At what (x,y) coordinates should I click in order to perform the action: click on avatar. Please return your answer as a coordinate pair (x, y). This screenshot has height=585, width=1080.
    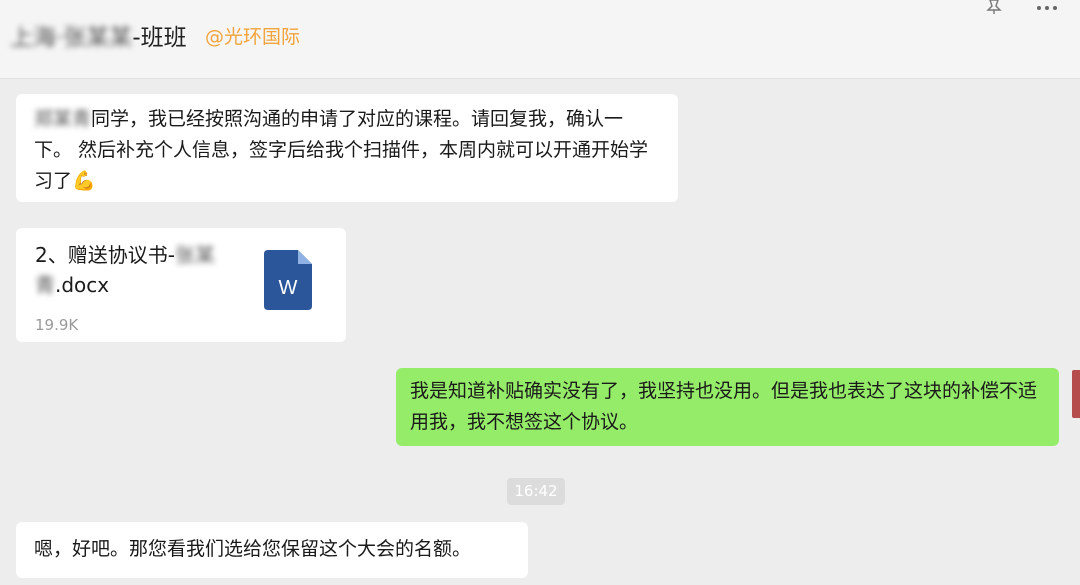
    Looking at the image, I should click on (1076, 394).